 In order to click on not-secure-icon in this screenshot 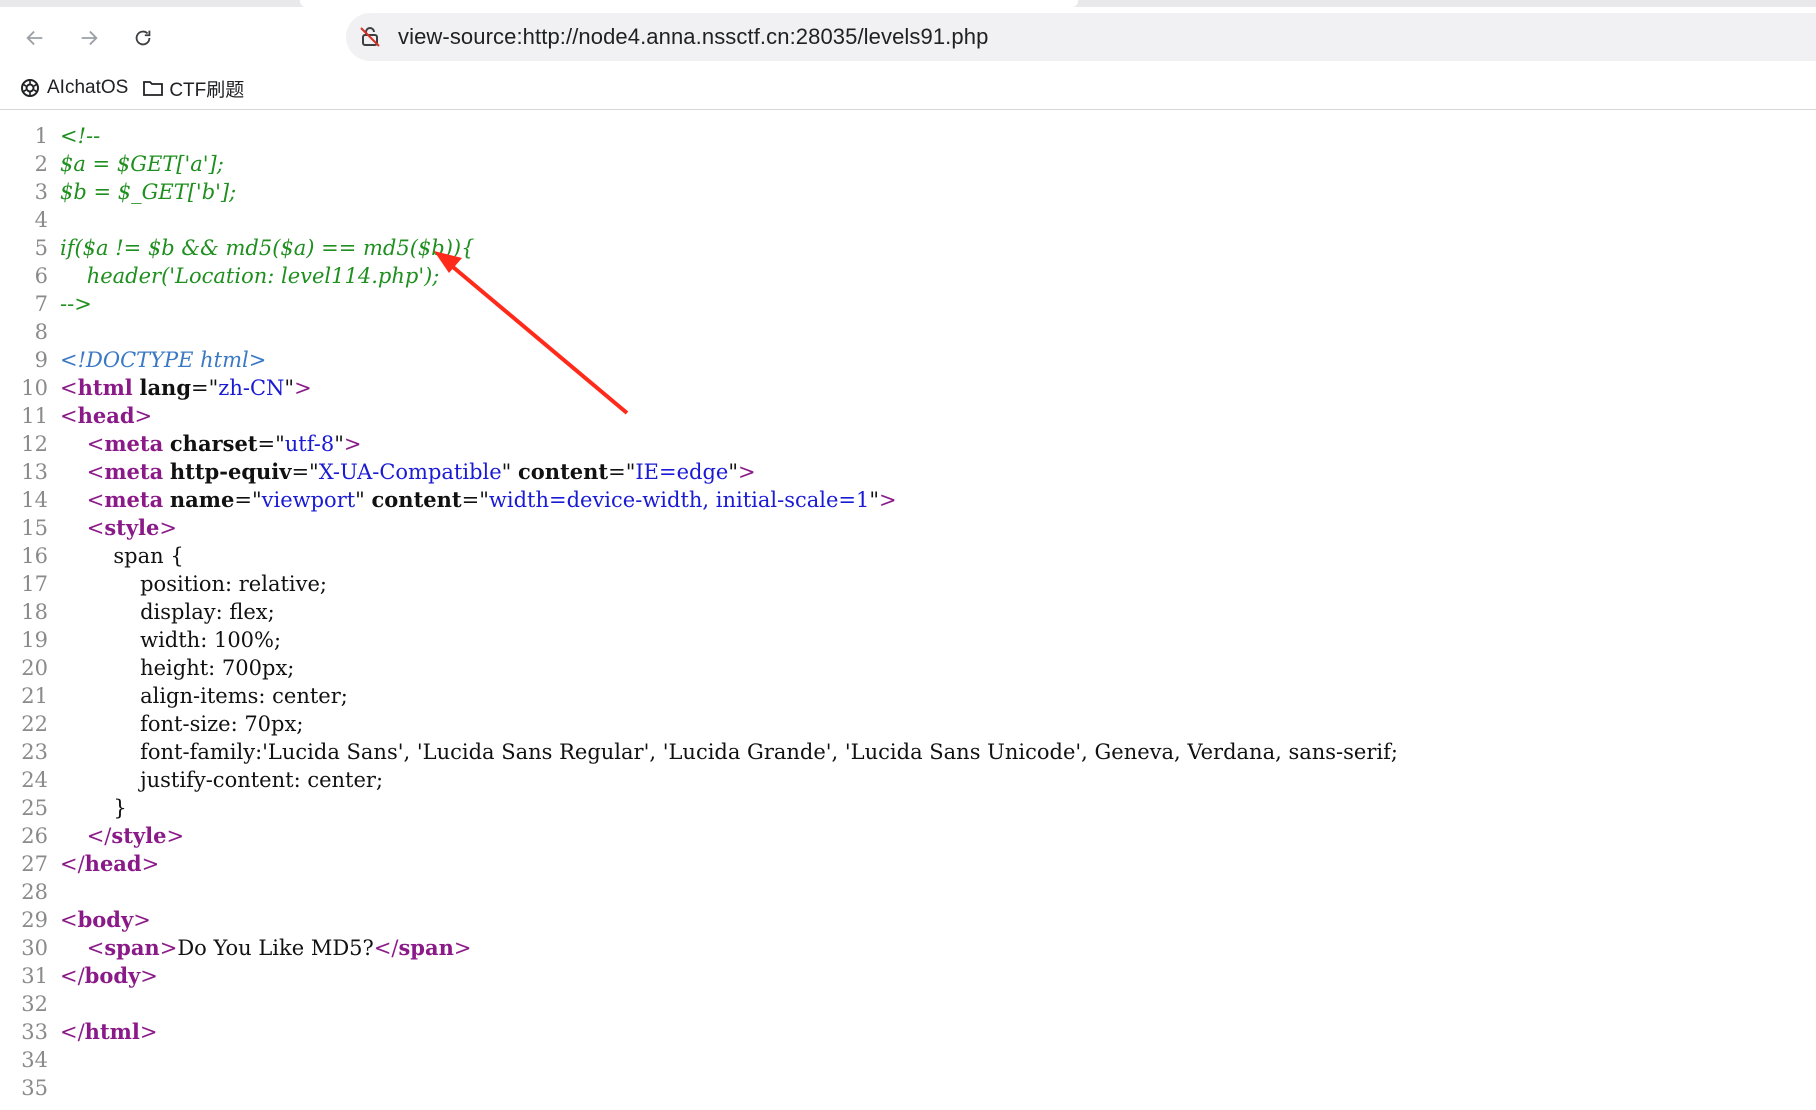, I will do `click(370, 37)`.